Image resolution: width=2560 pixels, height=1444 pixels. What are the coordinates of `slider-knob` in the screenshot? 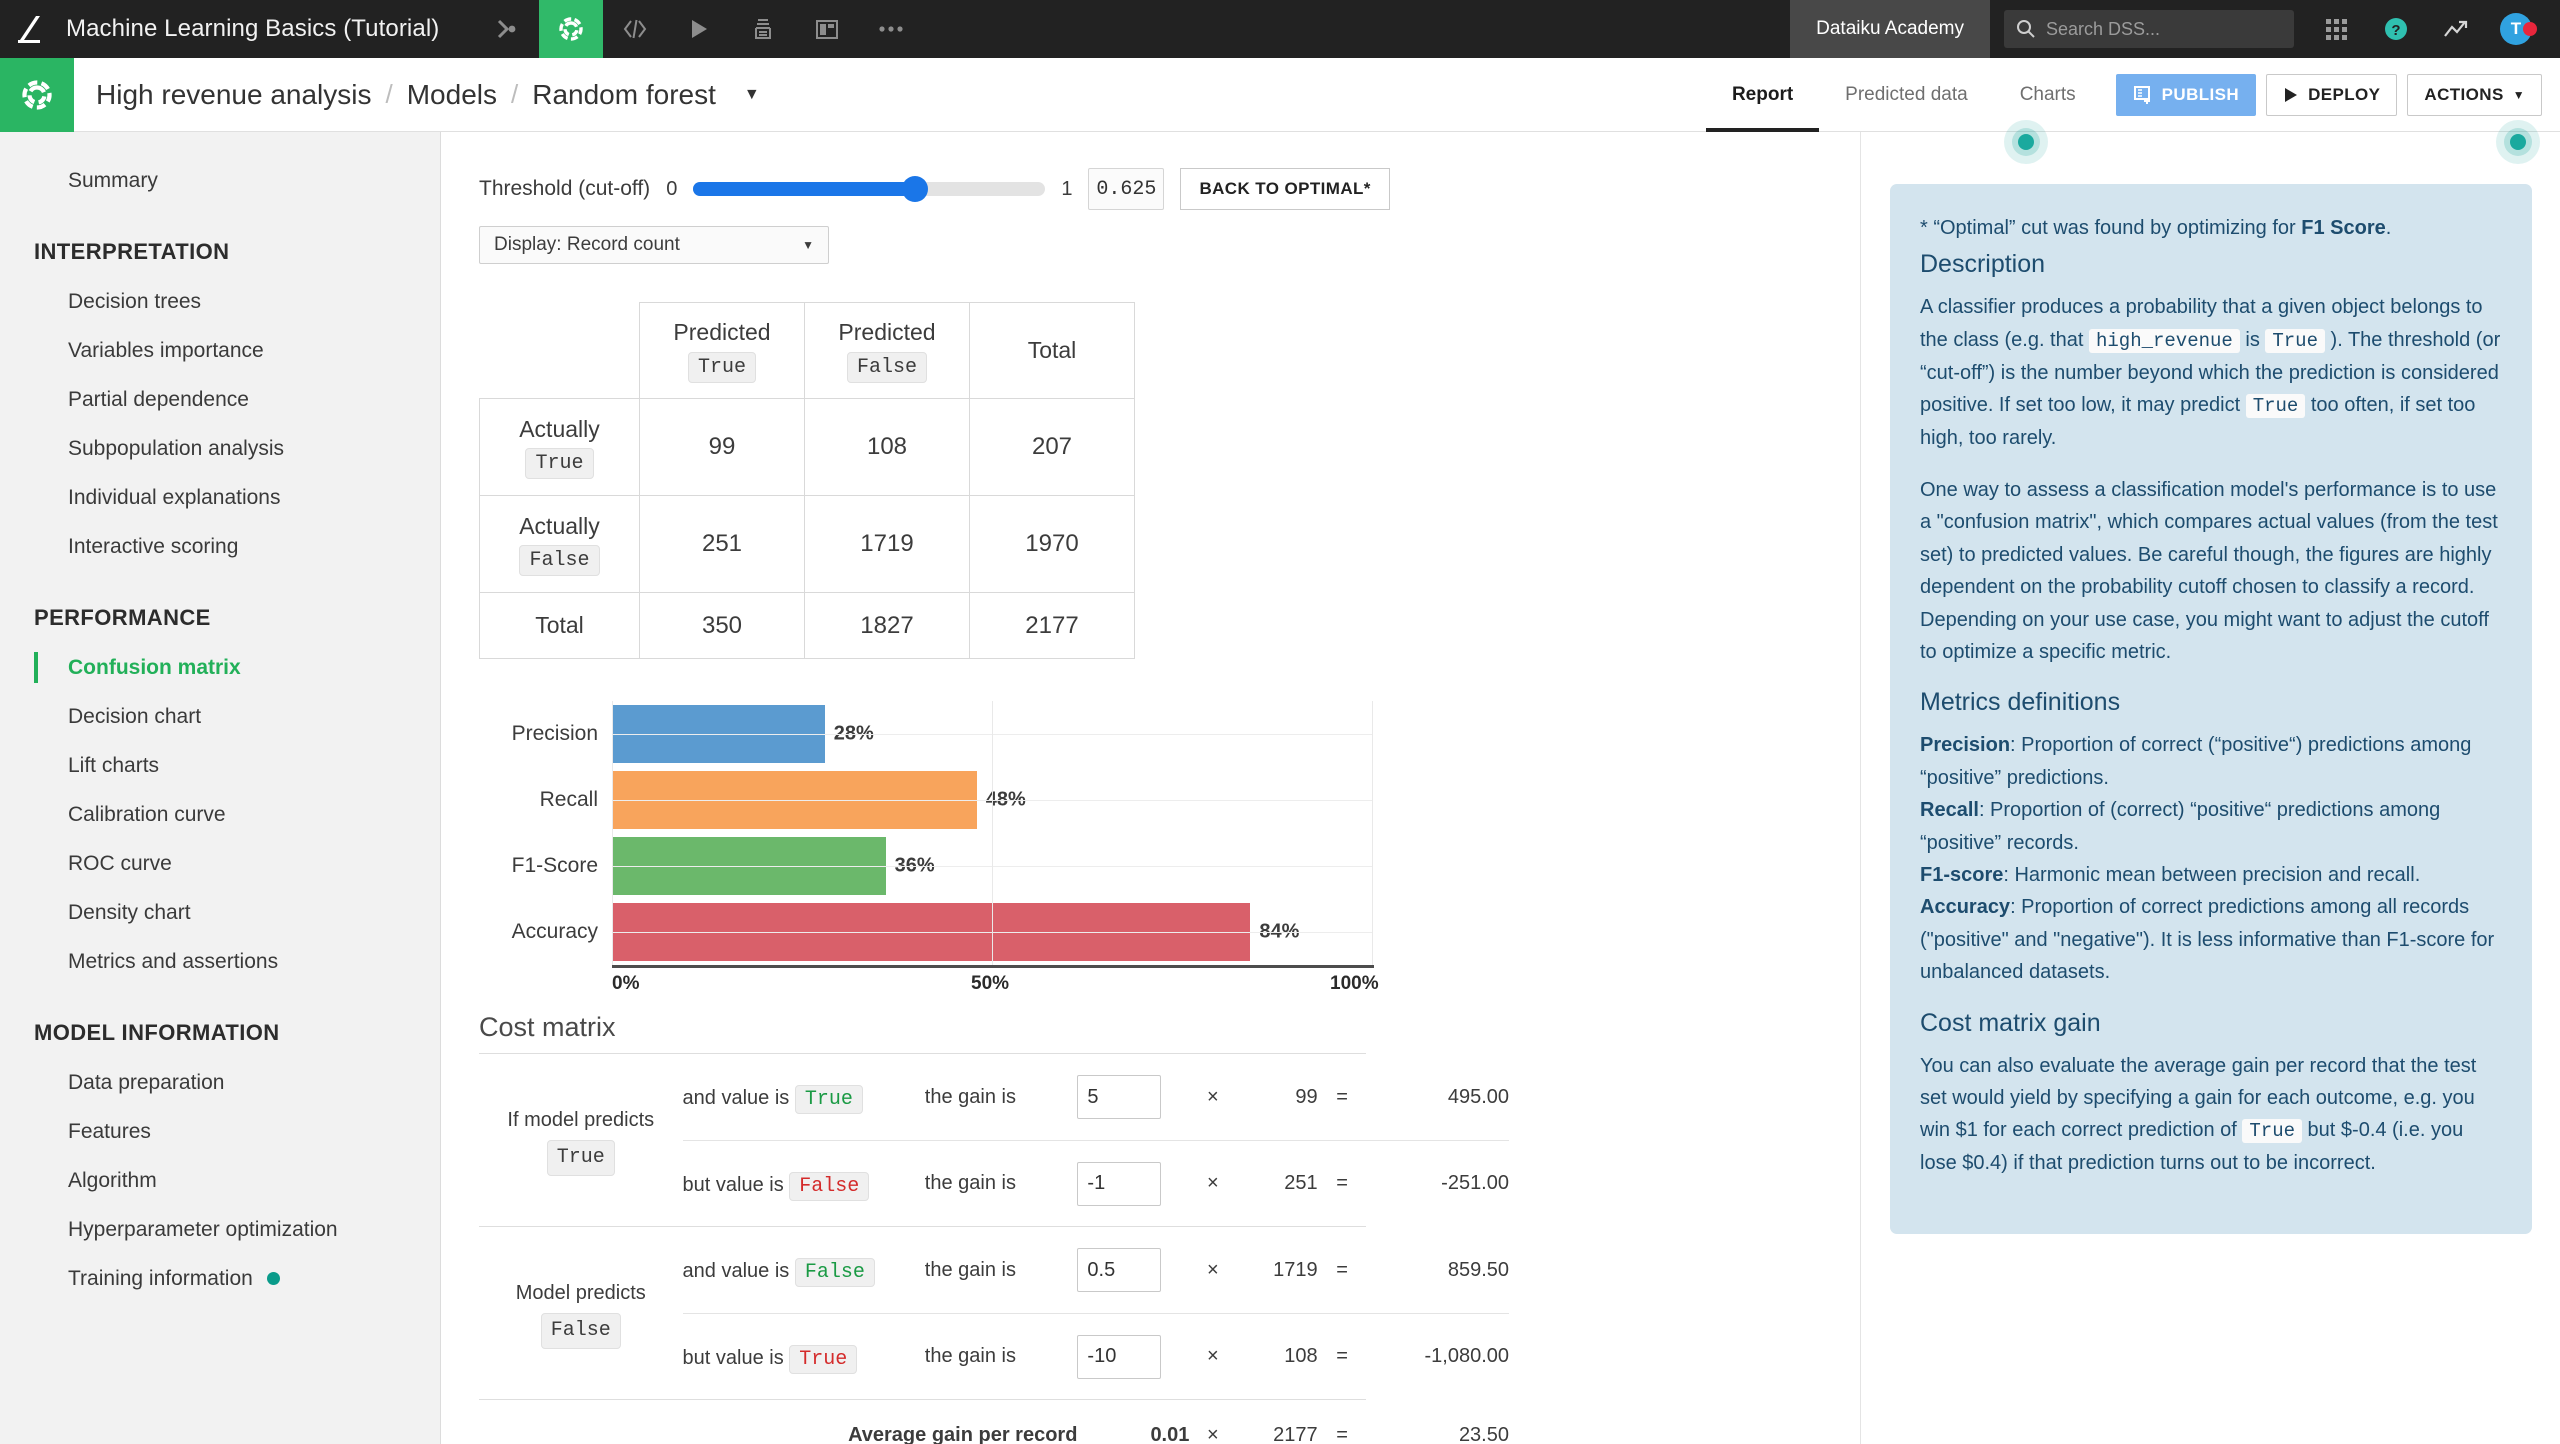 It's located at (915, 189).